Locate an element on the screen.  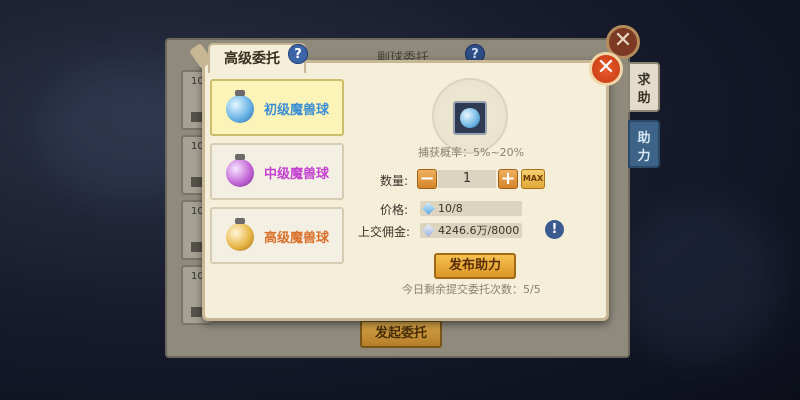
tab-request-label: 求 助 is located at coordinates (644, 89).